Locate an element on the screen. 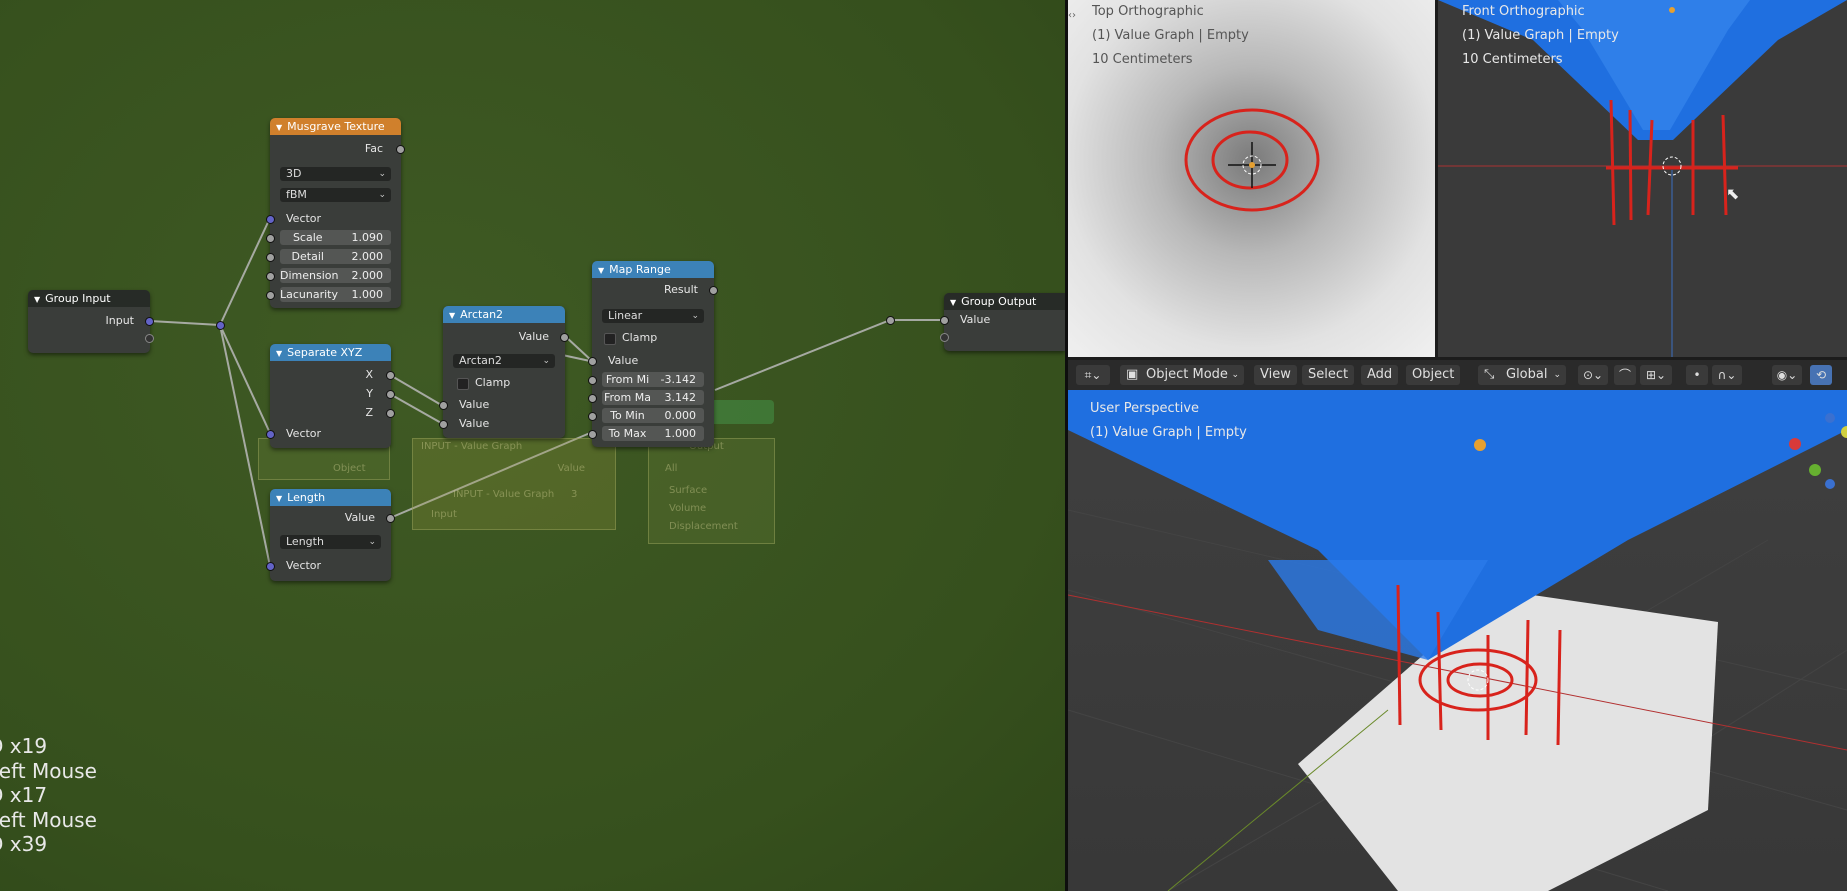 Image resolution: width=1847 pixels, height=891 pixels. musgrave-dimension-field: Dimension 2.000 is located at coordinates (335, 275).